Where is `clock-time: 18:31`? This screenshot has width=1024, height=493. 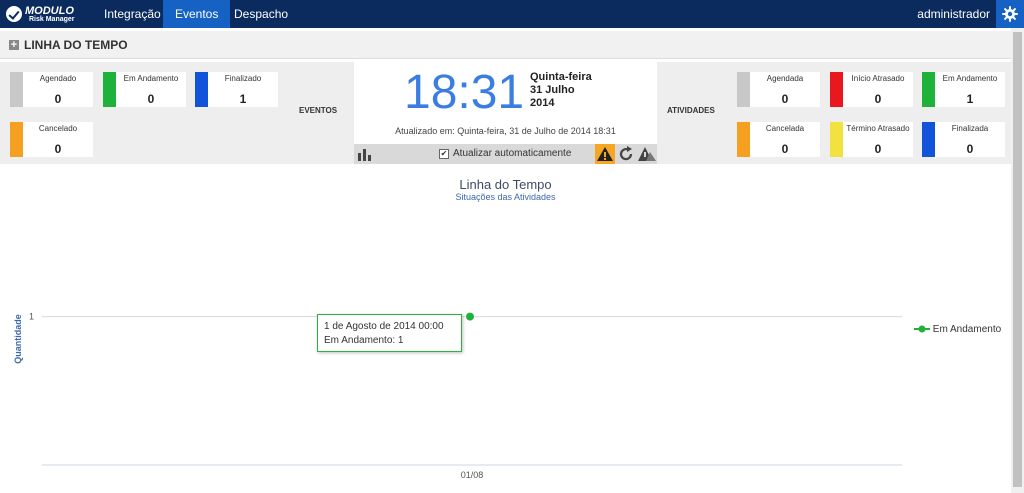 clock-time: 18:31 is located at coordinates (464, 92).